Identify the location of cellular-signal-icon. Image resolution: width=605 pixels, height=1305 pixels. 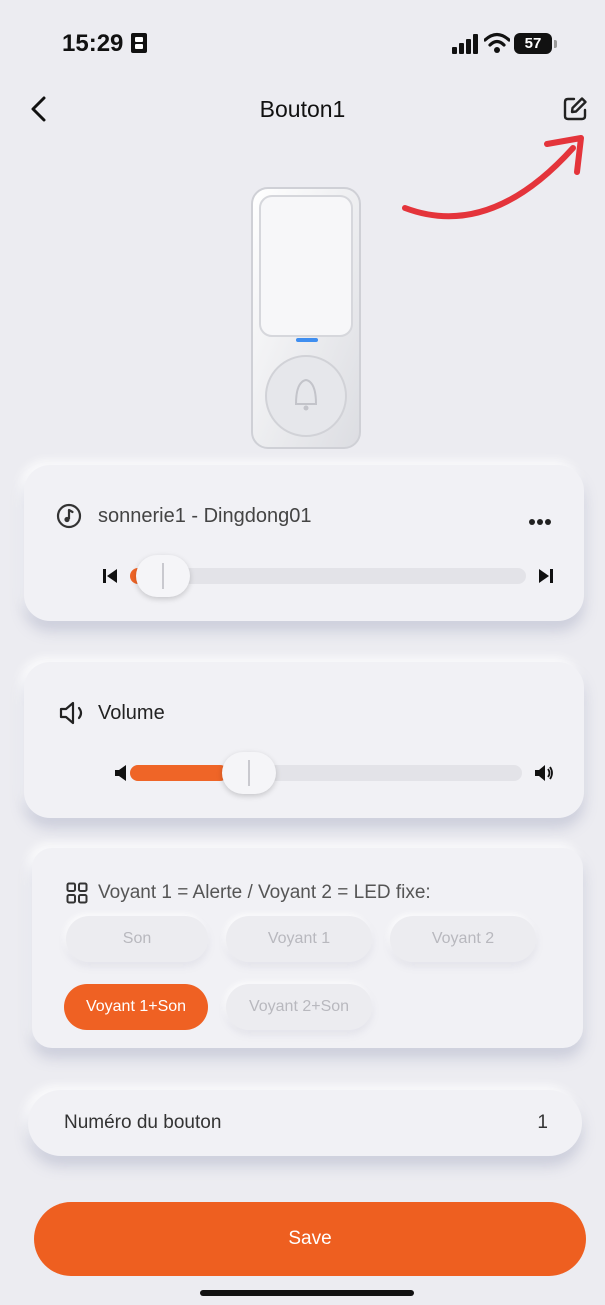
(466, 46).